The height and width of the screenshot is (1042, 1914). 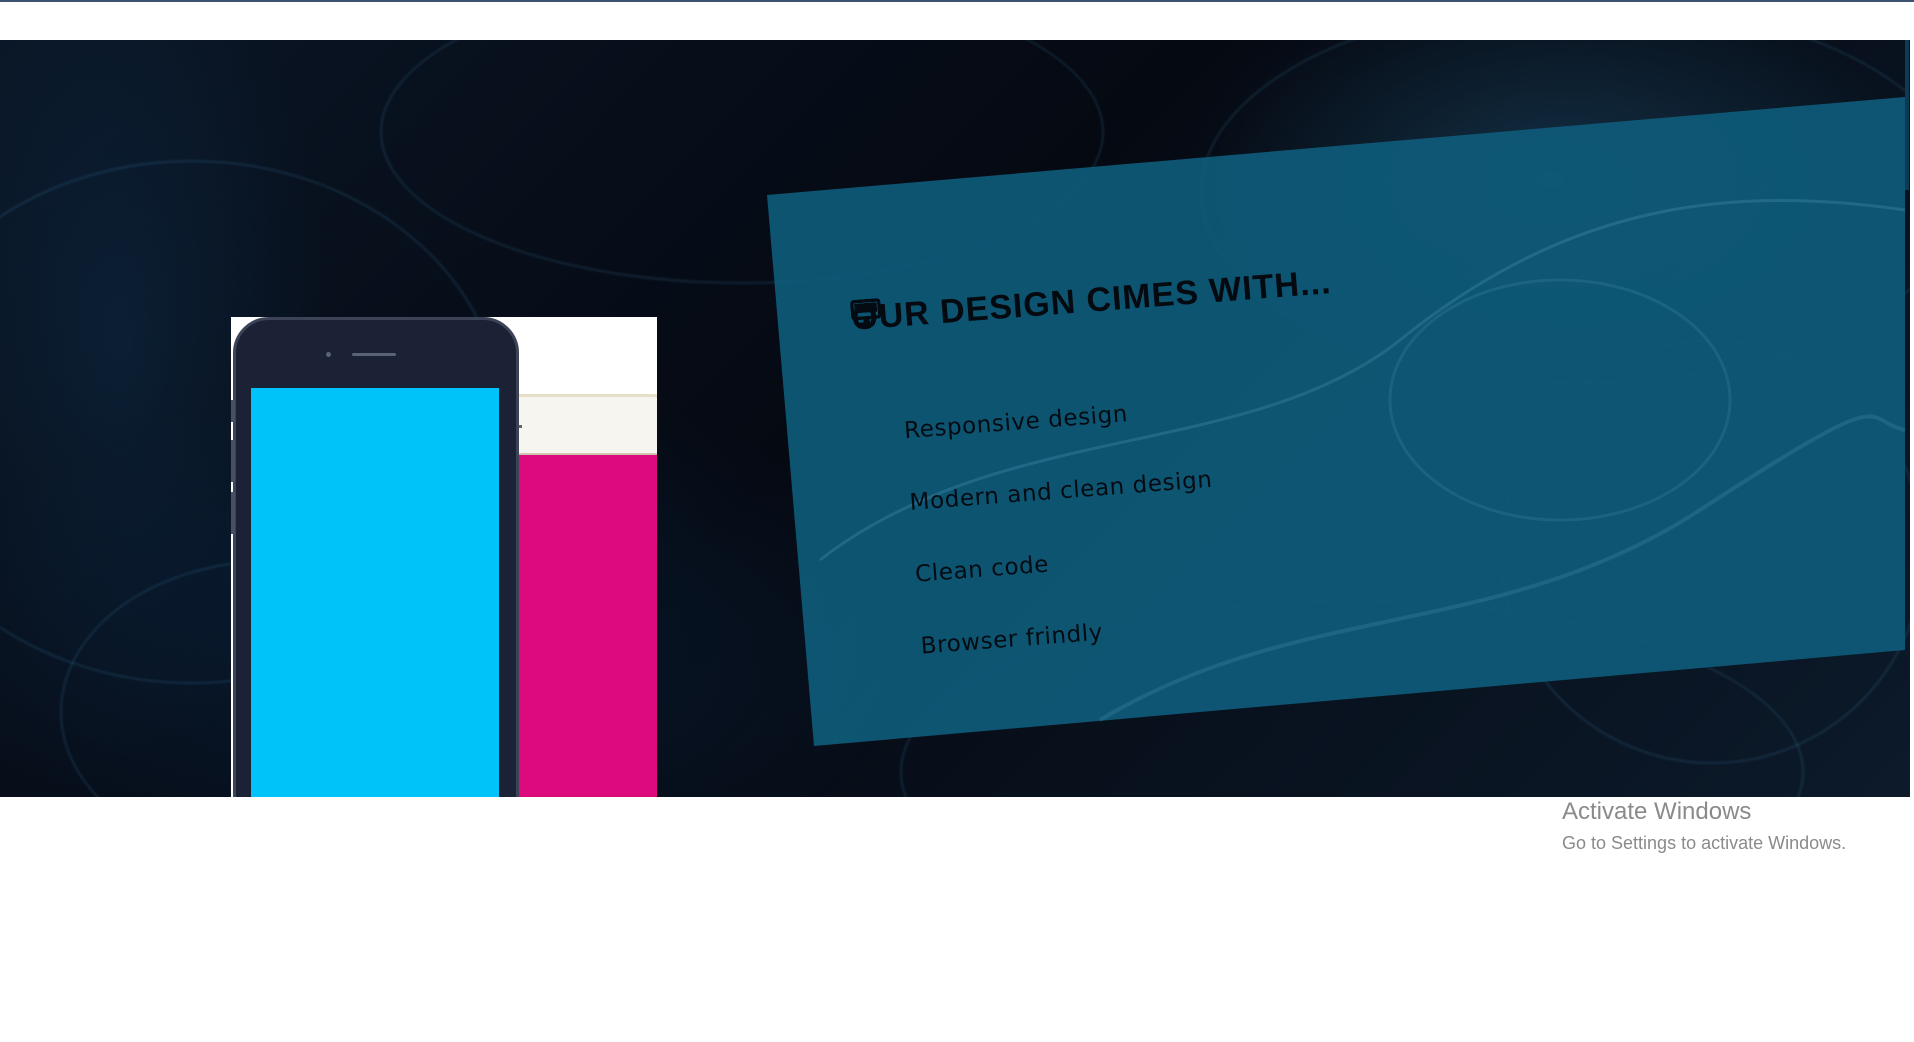 I want to click on scrollbar-edge, so click(x=1907, y=115).